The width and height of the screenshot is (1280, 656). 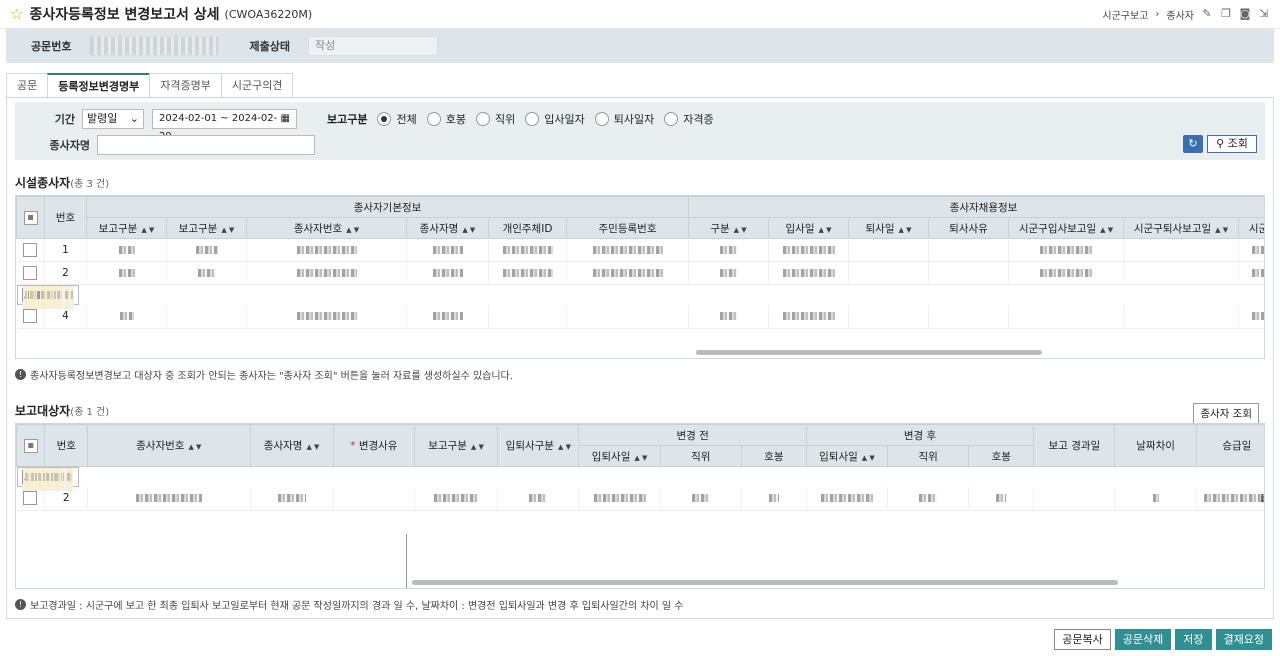 I want to click on employee-name-input, so click(x=206, y=145).